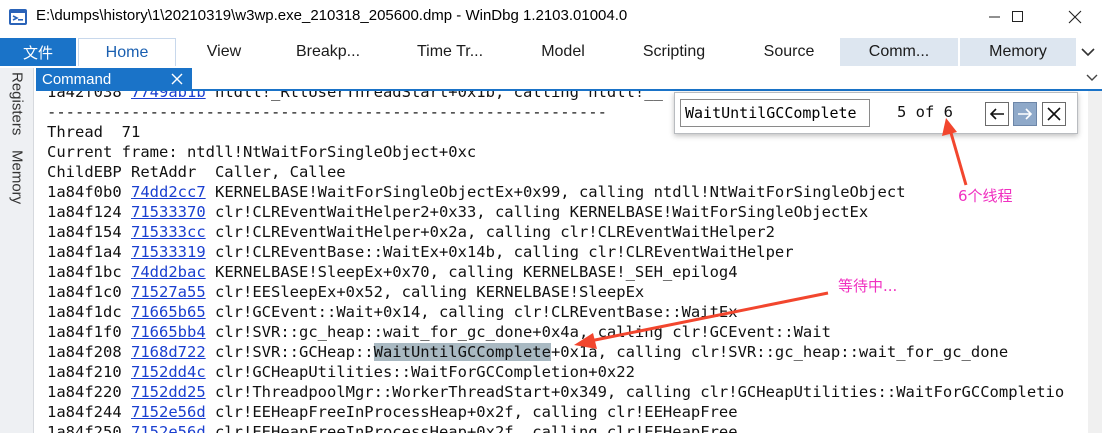 The width and height of the screenshot is (1102, 433). Describe the element at coordinates (168, 212) in the screenshot. I see `retaddr-link: 71533370` at that location.